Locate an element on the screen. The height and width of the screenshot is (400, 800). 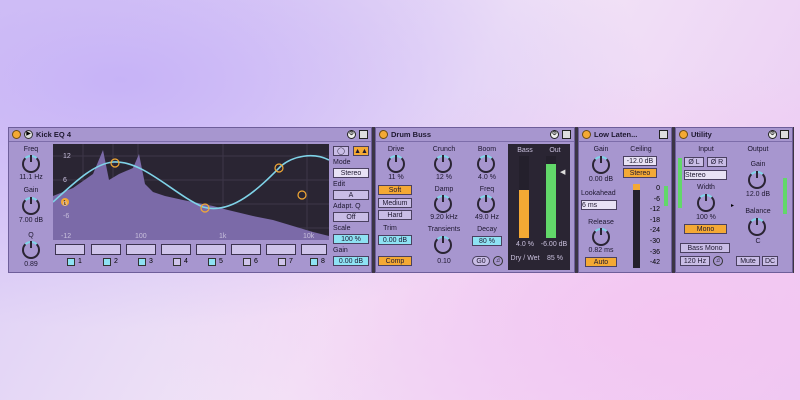
buss-crunch-value: 12 % is located at coordinates (444, 177).